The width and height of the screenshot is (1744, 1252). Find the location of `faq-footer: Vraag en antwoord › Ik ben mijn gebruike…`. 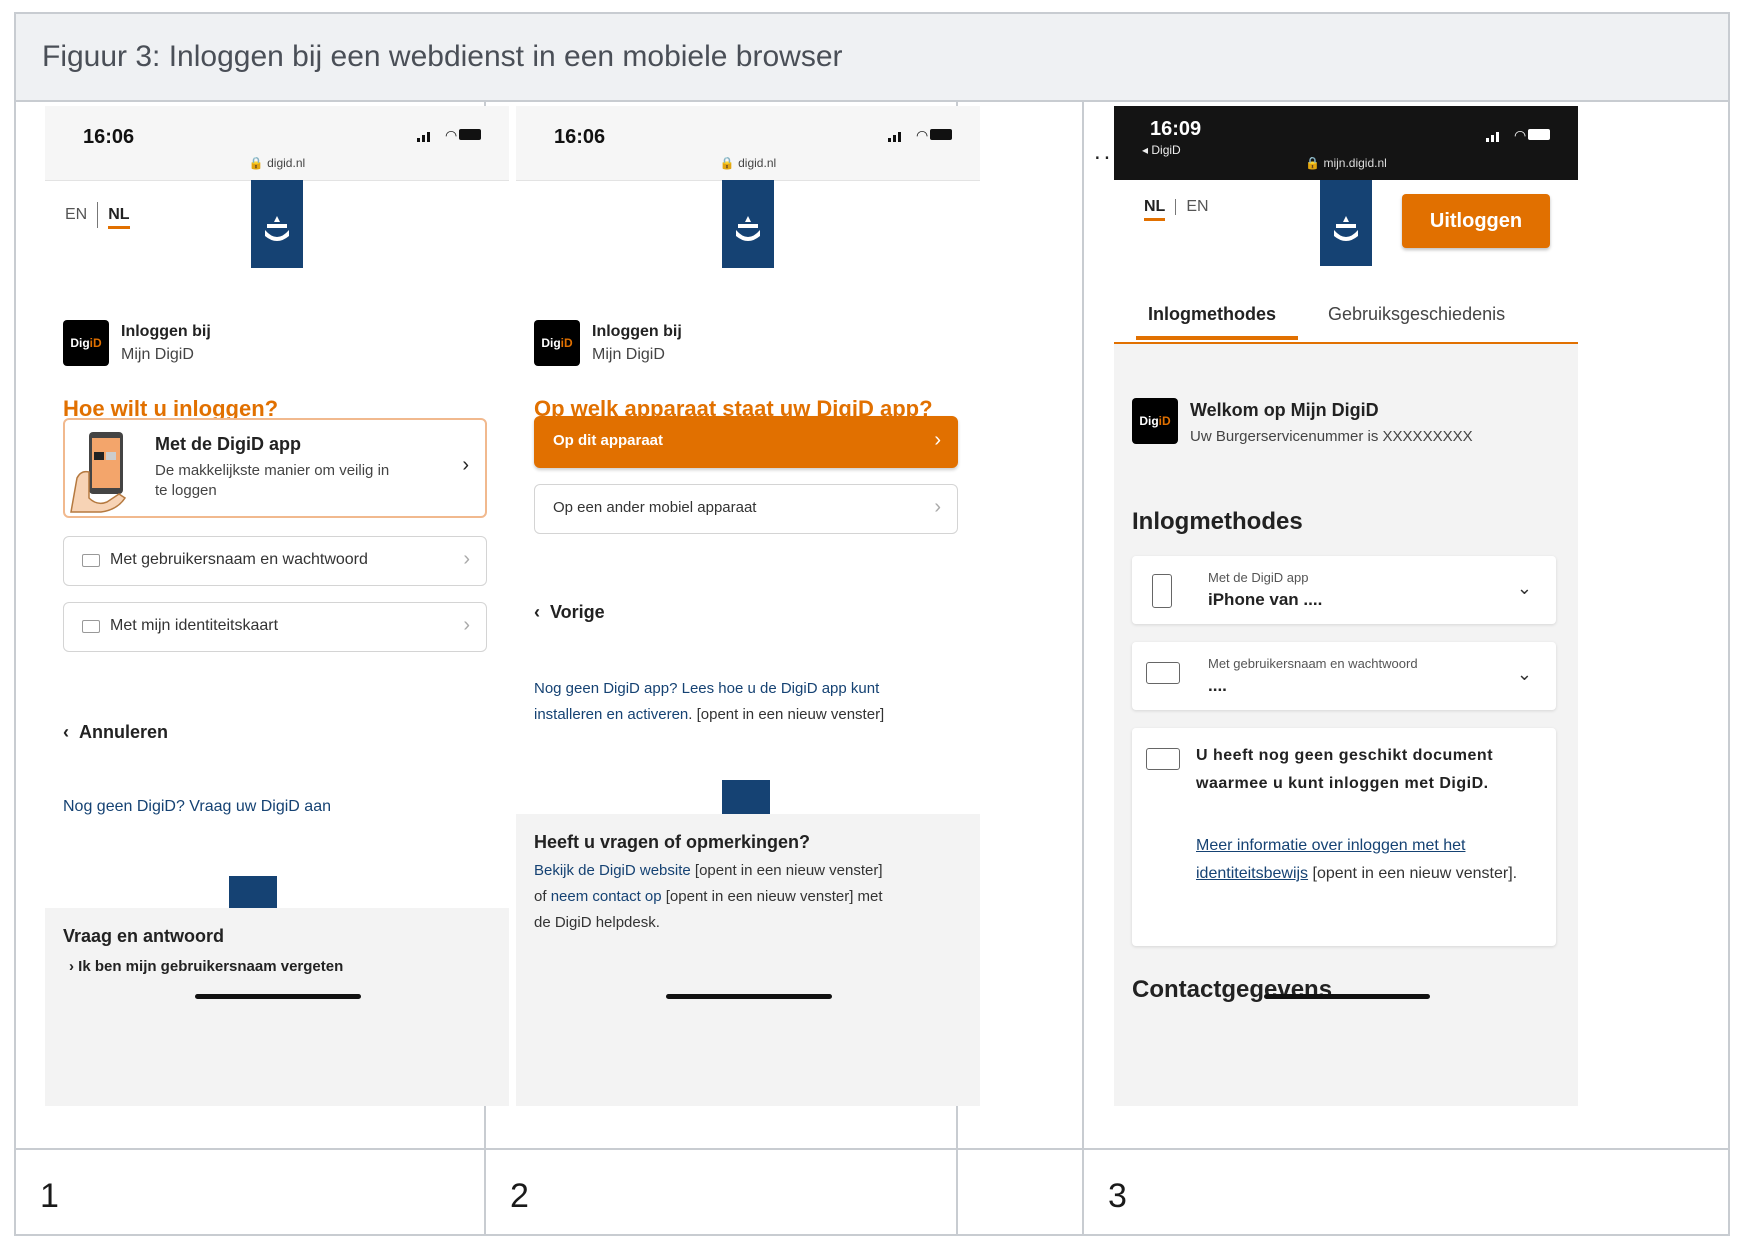

faq-footer: Vraag en antwoord › Ik ben mijn gebruike… is located at coordinates (277, 1007).